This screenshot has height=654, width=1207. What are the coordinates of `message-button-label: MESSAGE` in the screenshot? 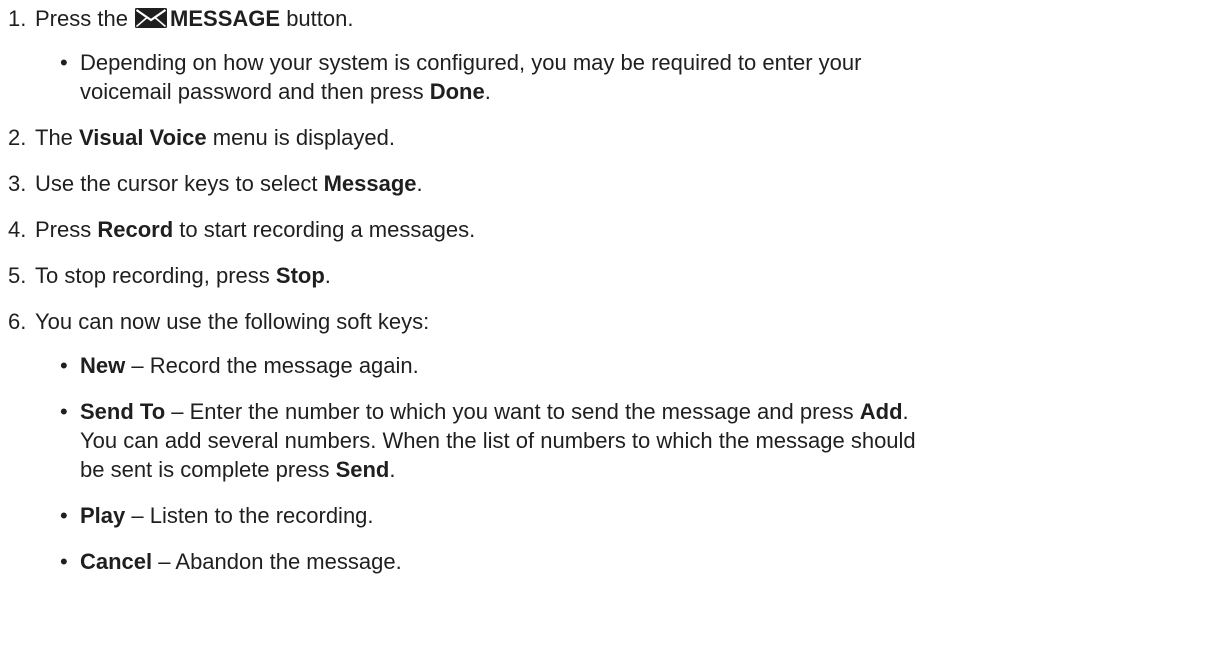 It's located at (225, 18).